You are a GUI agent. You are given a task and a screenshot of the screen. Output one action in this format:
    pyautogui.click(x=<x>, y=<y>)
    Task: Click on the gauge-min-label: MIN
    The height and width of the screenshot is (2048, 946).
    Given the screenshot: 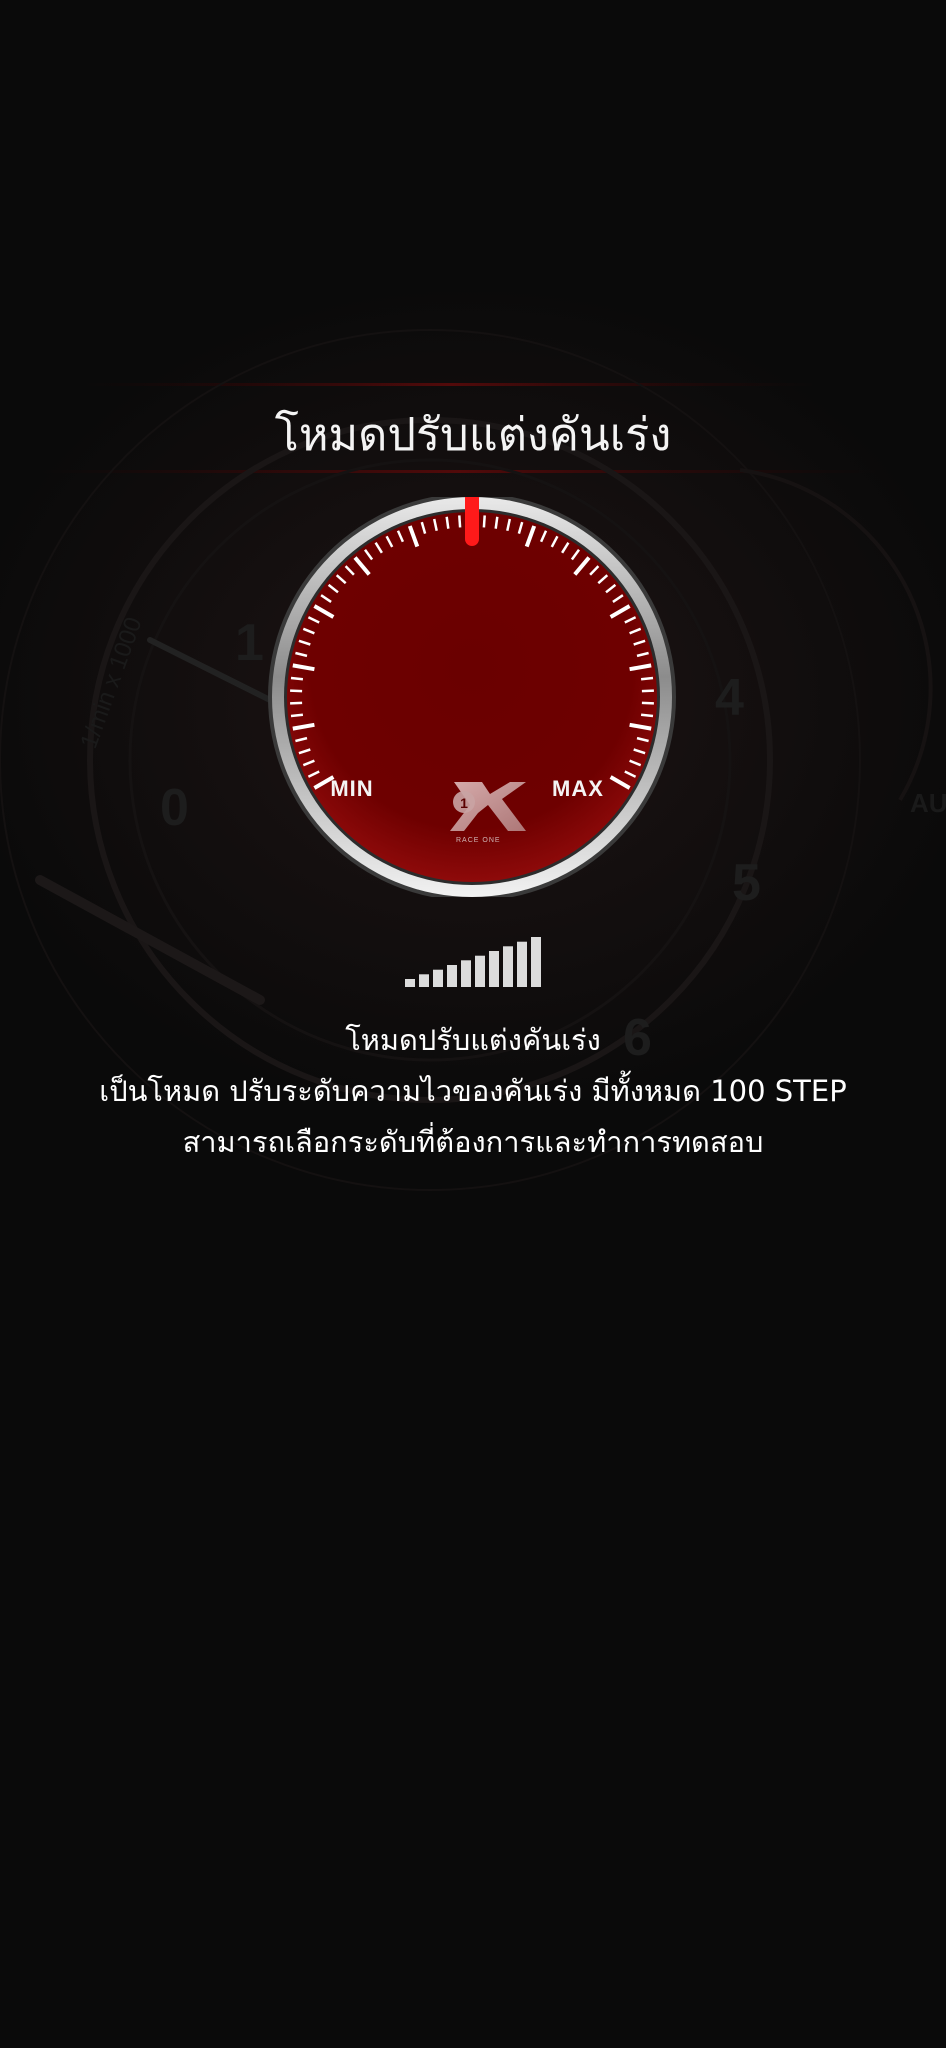 What is the action you would take?
    pyautogui.click(x=351, y=788)
    